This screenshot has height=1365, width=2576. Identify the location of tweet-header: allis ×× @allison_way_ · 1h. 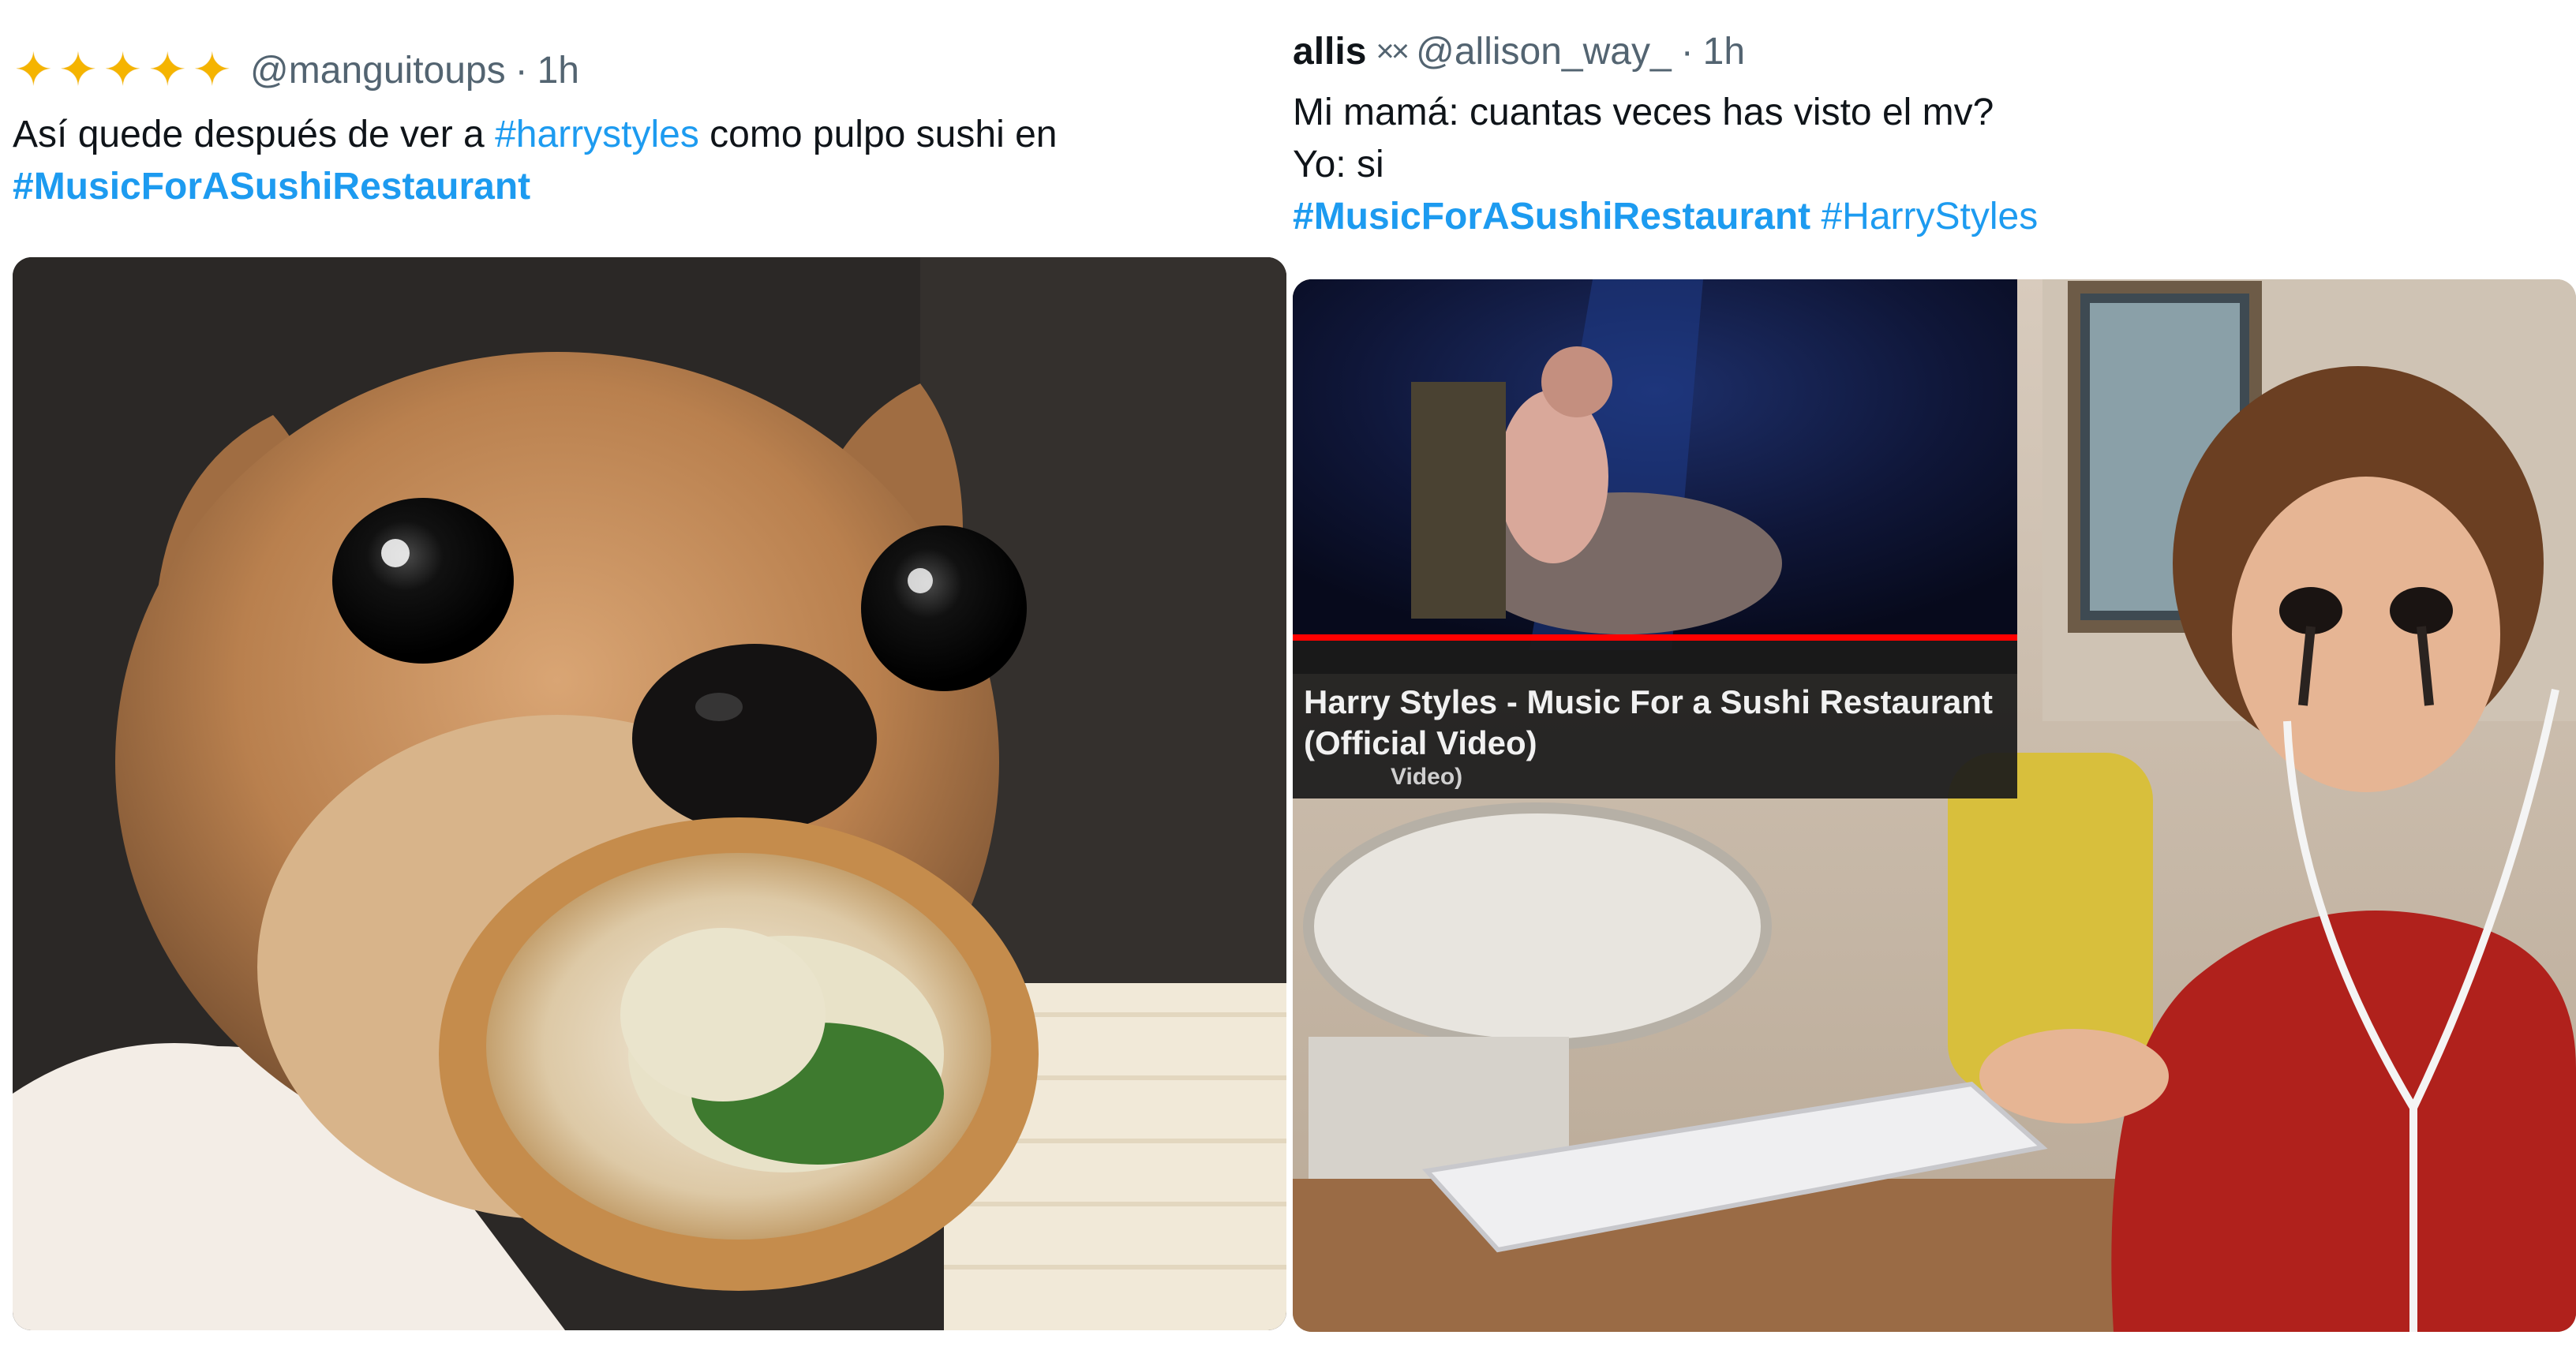
(1519, 51).